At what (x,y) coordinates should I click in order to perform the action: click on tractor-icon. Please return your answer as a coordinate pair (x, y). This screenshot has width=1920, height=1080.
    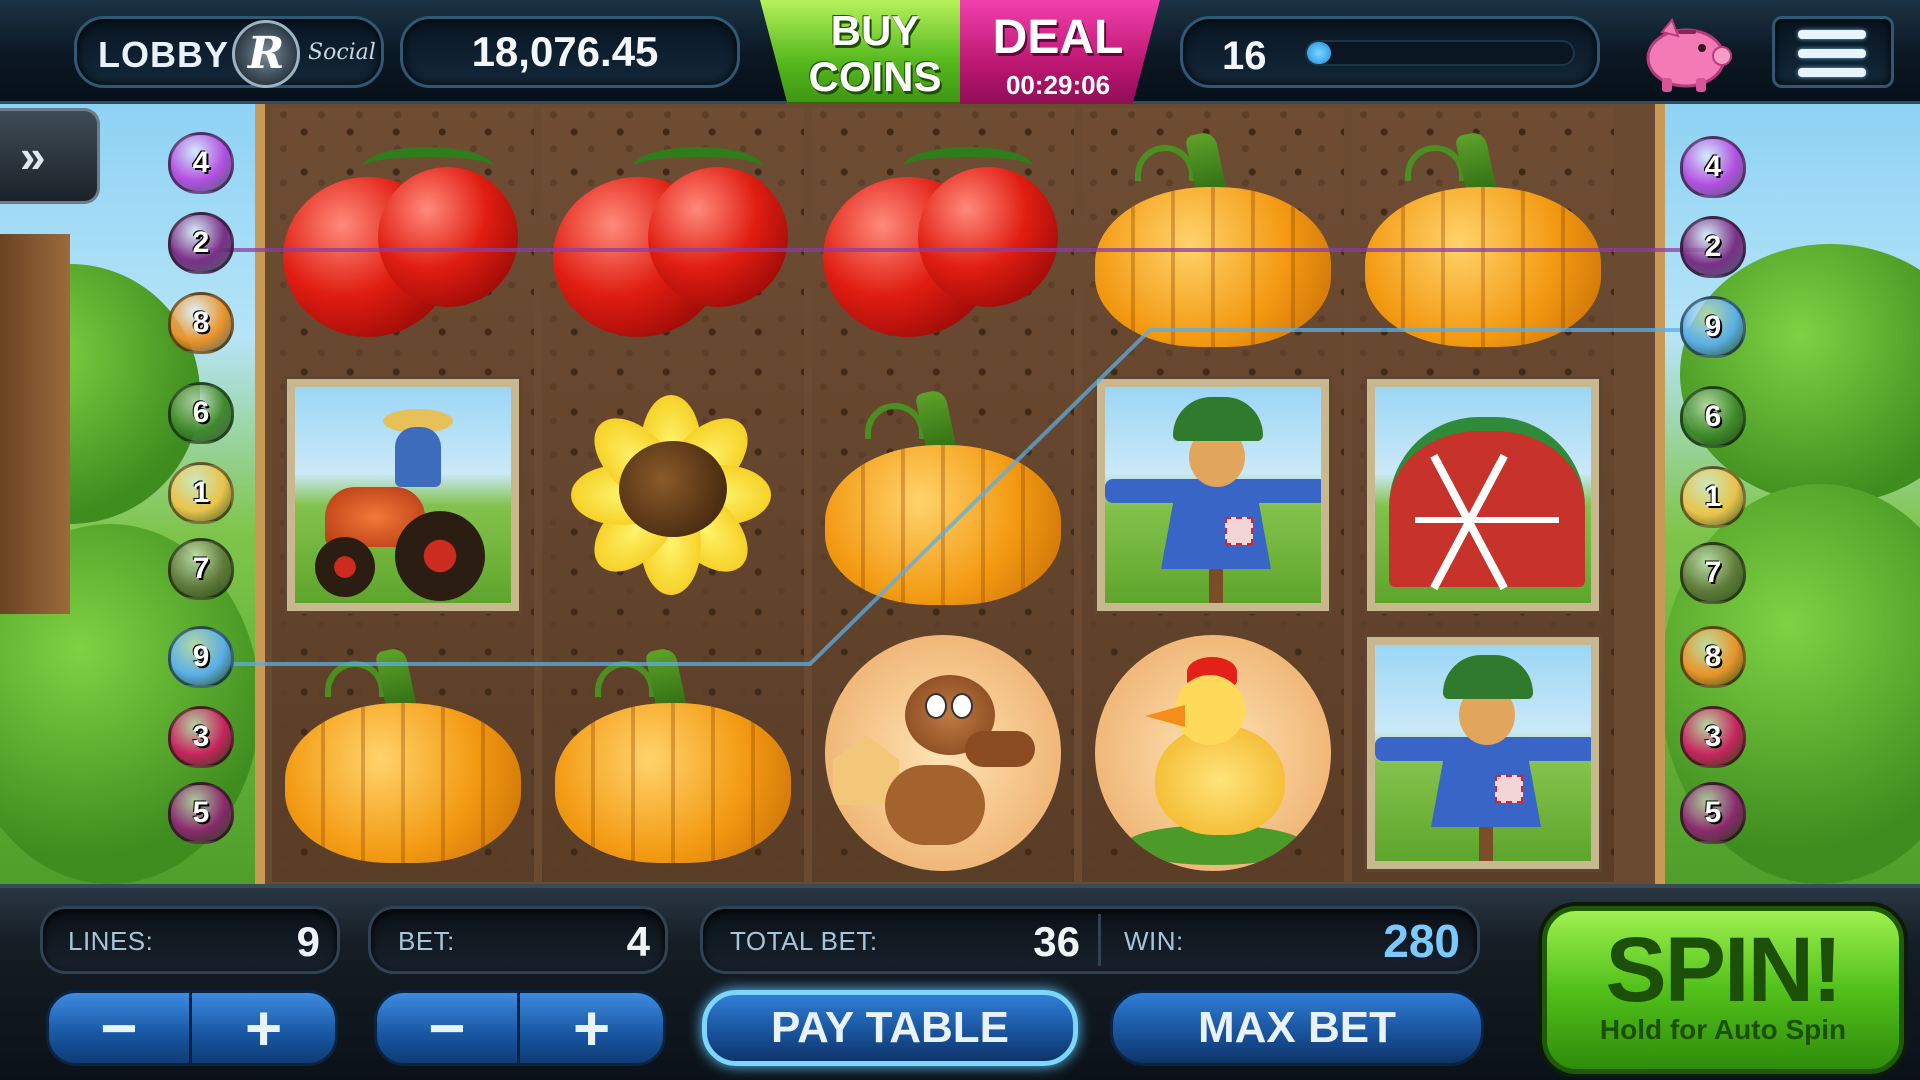
    Looking at the image, I should click on (403, 495).